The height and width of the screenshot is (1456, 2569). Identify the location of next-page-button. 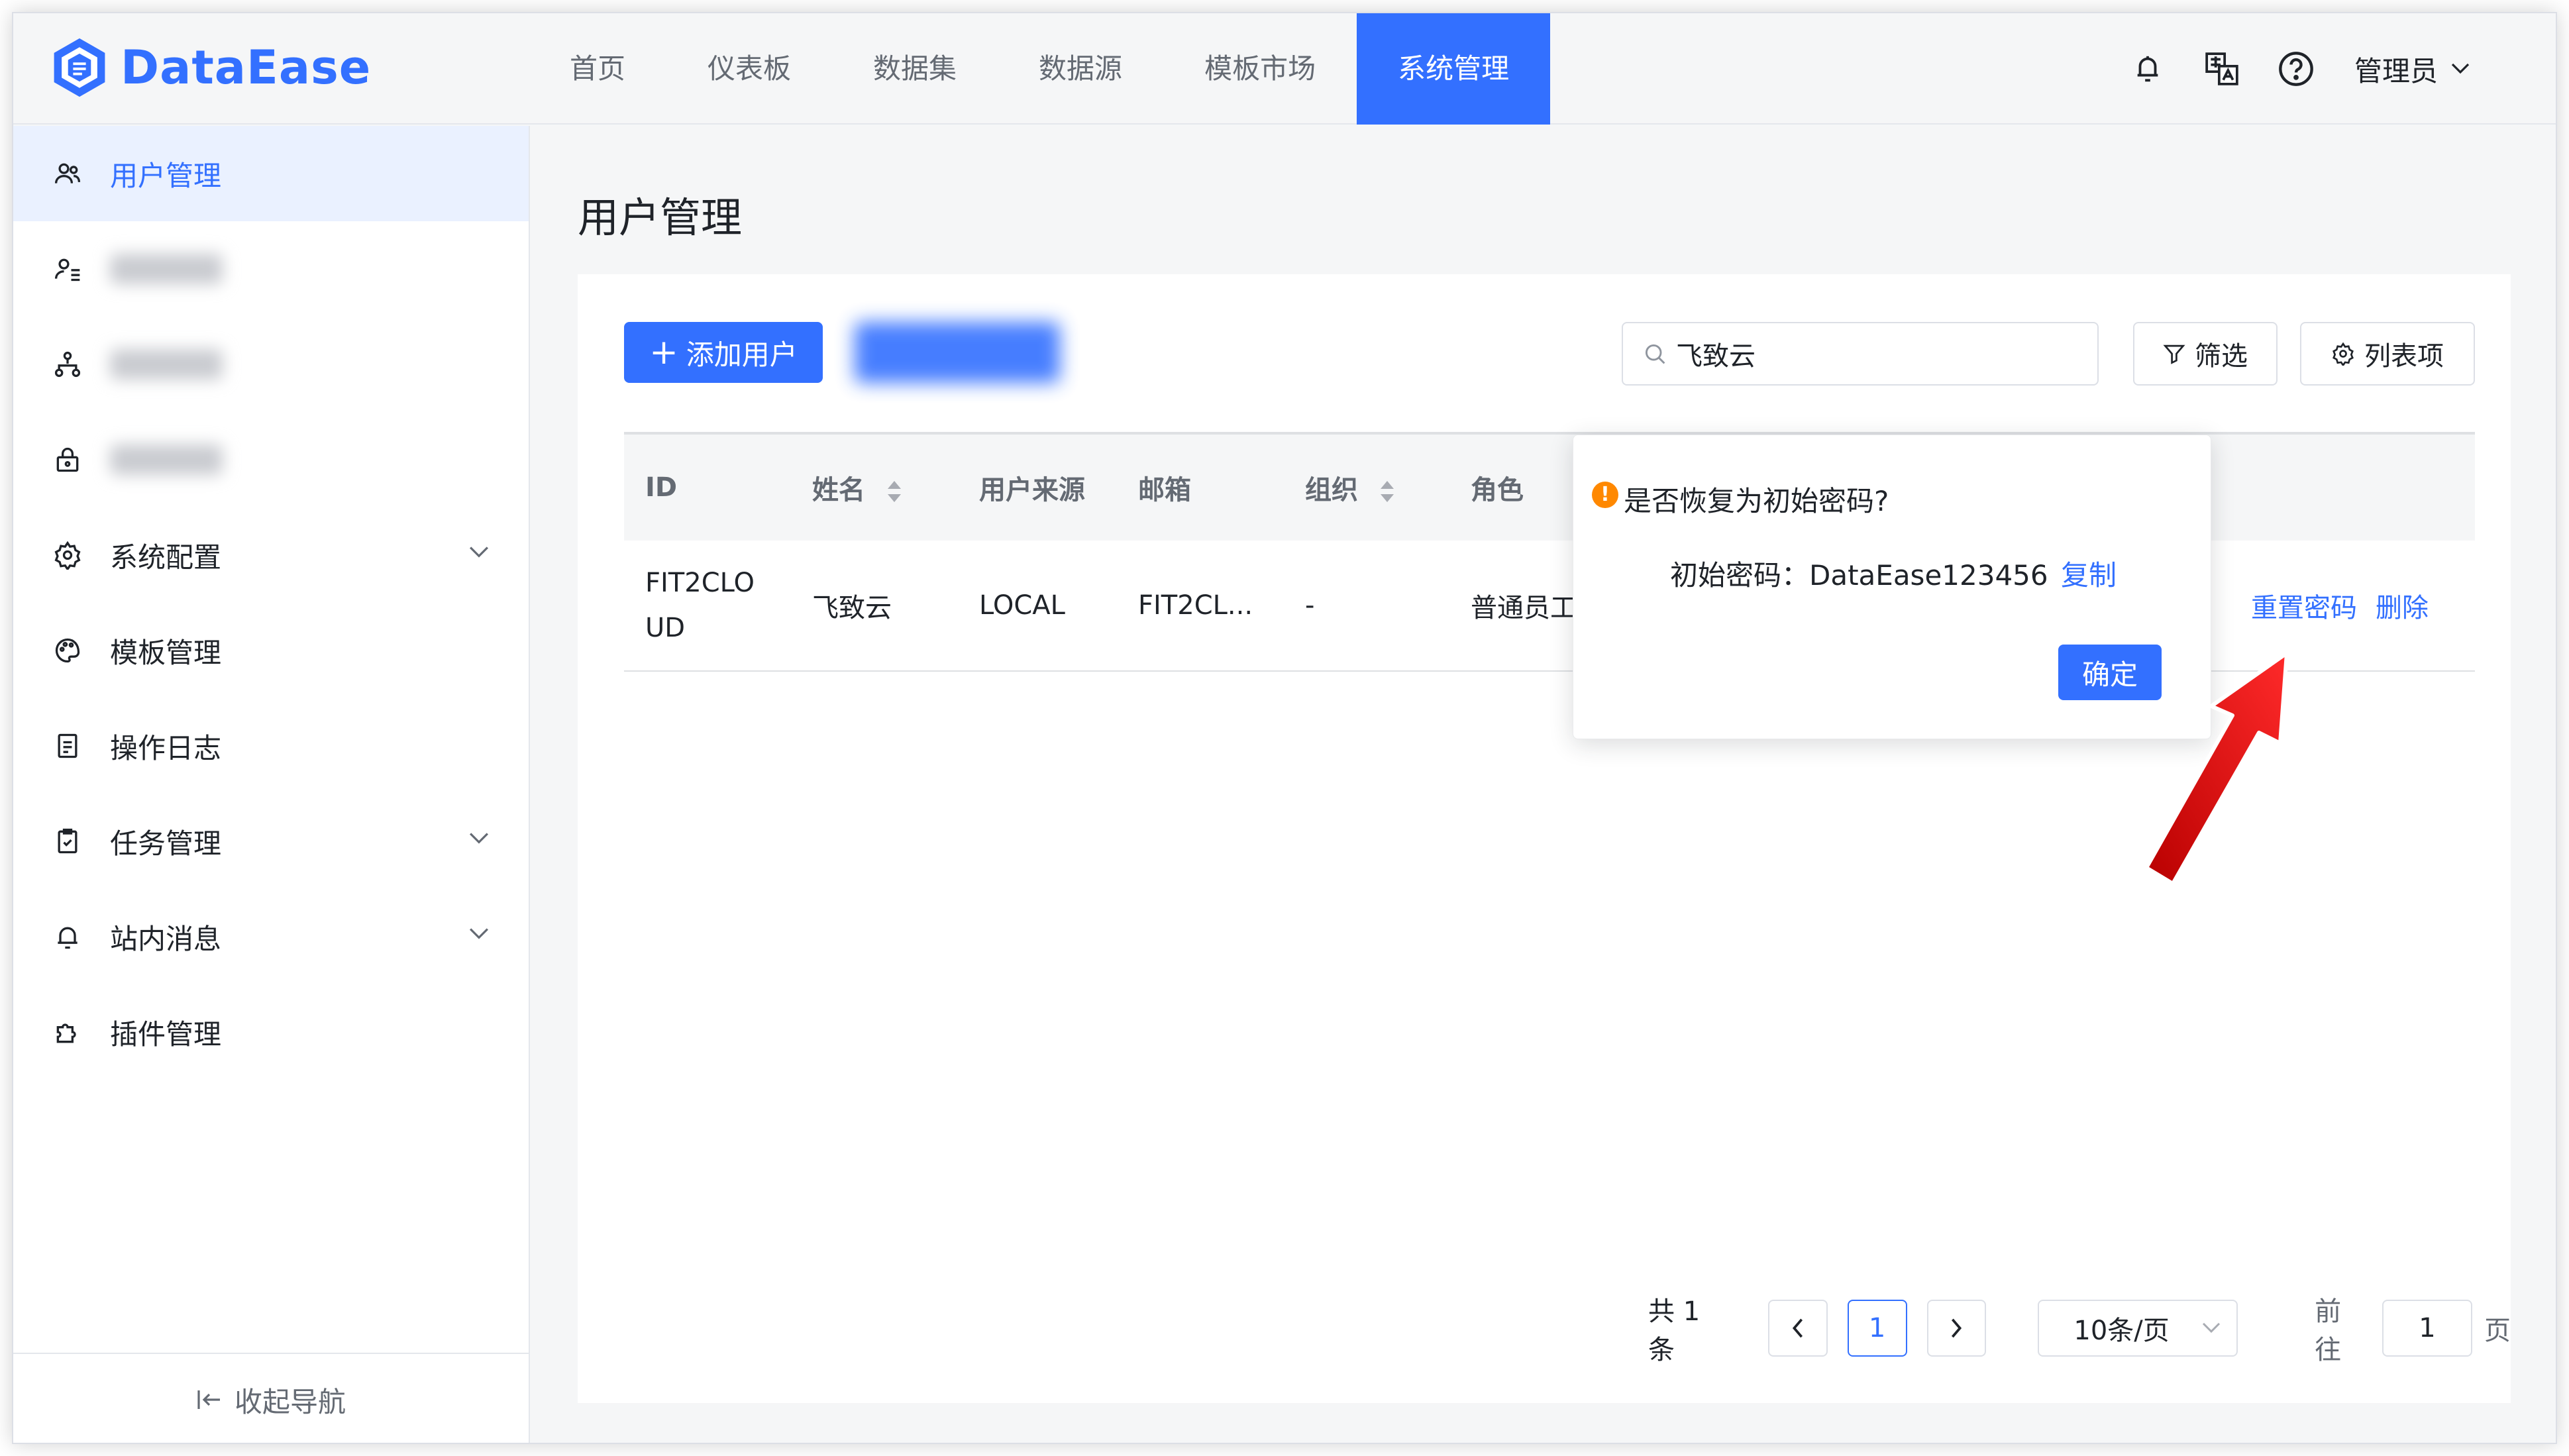
(1956, 1328).